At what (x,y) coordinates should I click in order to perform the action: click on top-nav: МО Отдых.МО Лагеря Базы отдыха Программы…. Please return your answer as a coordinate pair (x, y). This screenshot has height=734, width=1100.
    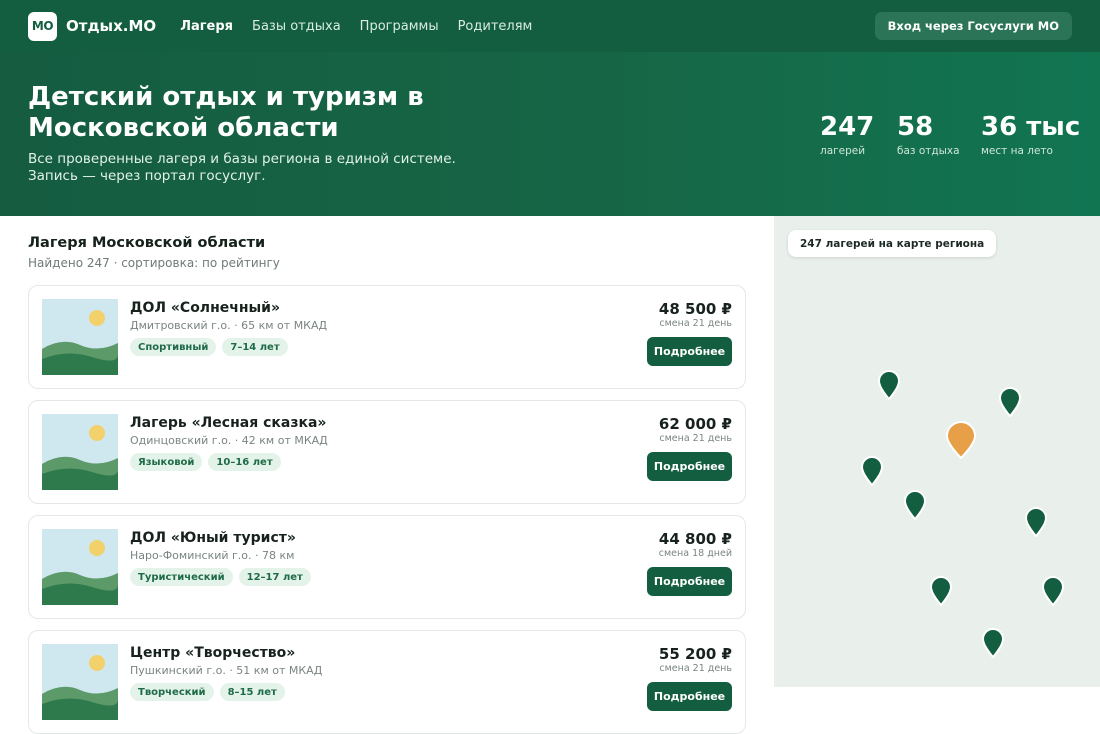
    Looking at the image, I should click on (550, 26).